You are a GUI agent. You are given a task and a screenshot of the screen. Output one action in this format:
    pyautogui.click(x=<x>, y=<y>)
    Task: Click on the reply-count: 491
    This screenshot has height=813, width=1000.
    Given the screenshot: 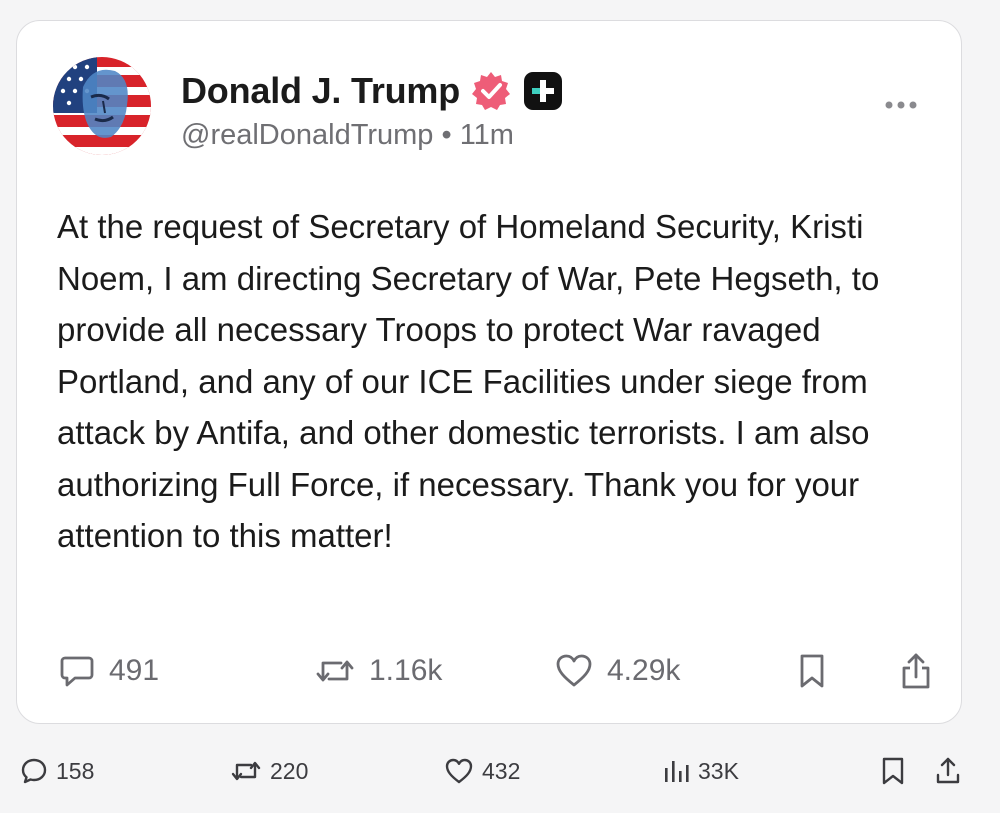 What is the action you would take?
    pyautogui.click(x=134, y=670)
    